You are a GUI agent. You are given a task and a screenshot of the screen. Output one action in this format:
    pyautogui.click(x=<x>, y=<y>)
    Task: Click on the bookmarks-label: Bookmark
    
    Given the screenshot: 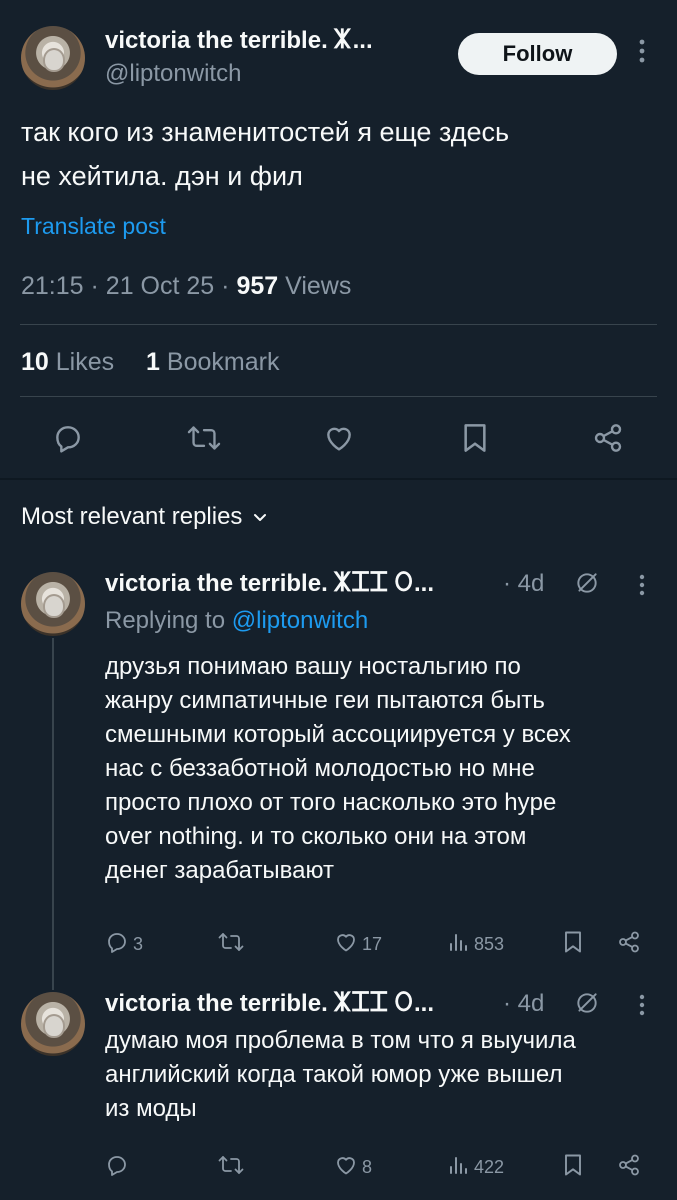 What is the action you would take?
    pyautogui.click(x=223, y=362)
    